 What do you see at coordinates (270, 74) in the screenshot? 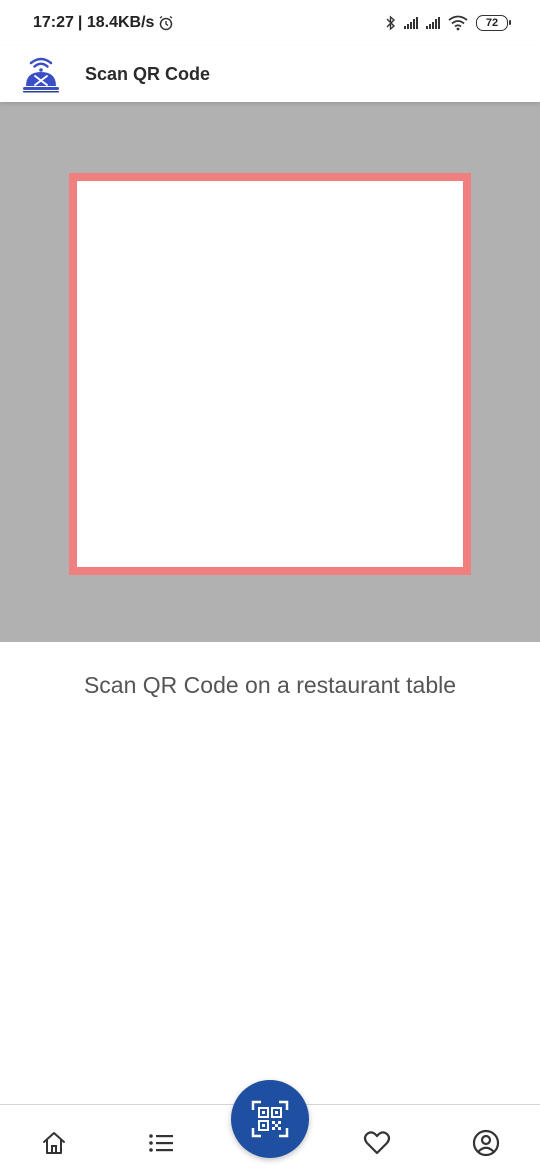
I see `app-bar: Scan QR Code` at bounding box center [270, 74].